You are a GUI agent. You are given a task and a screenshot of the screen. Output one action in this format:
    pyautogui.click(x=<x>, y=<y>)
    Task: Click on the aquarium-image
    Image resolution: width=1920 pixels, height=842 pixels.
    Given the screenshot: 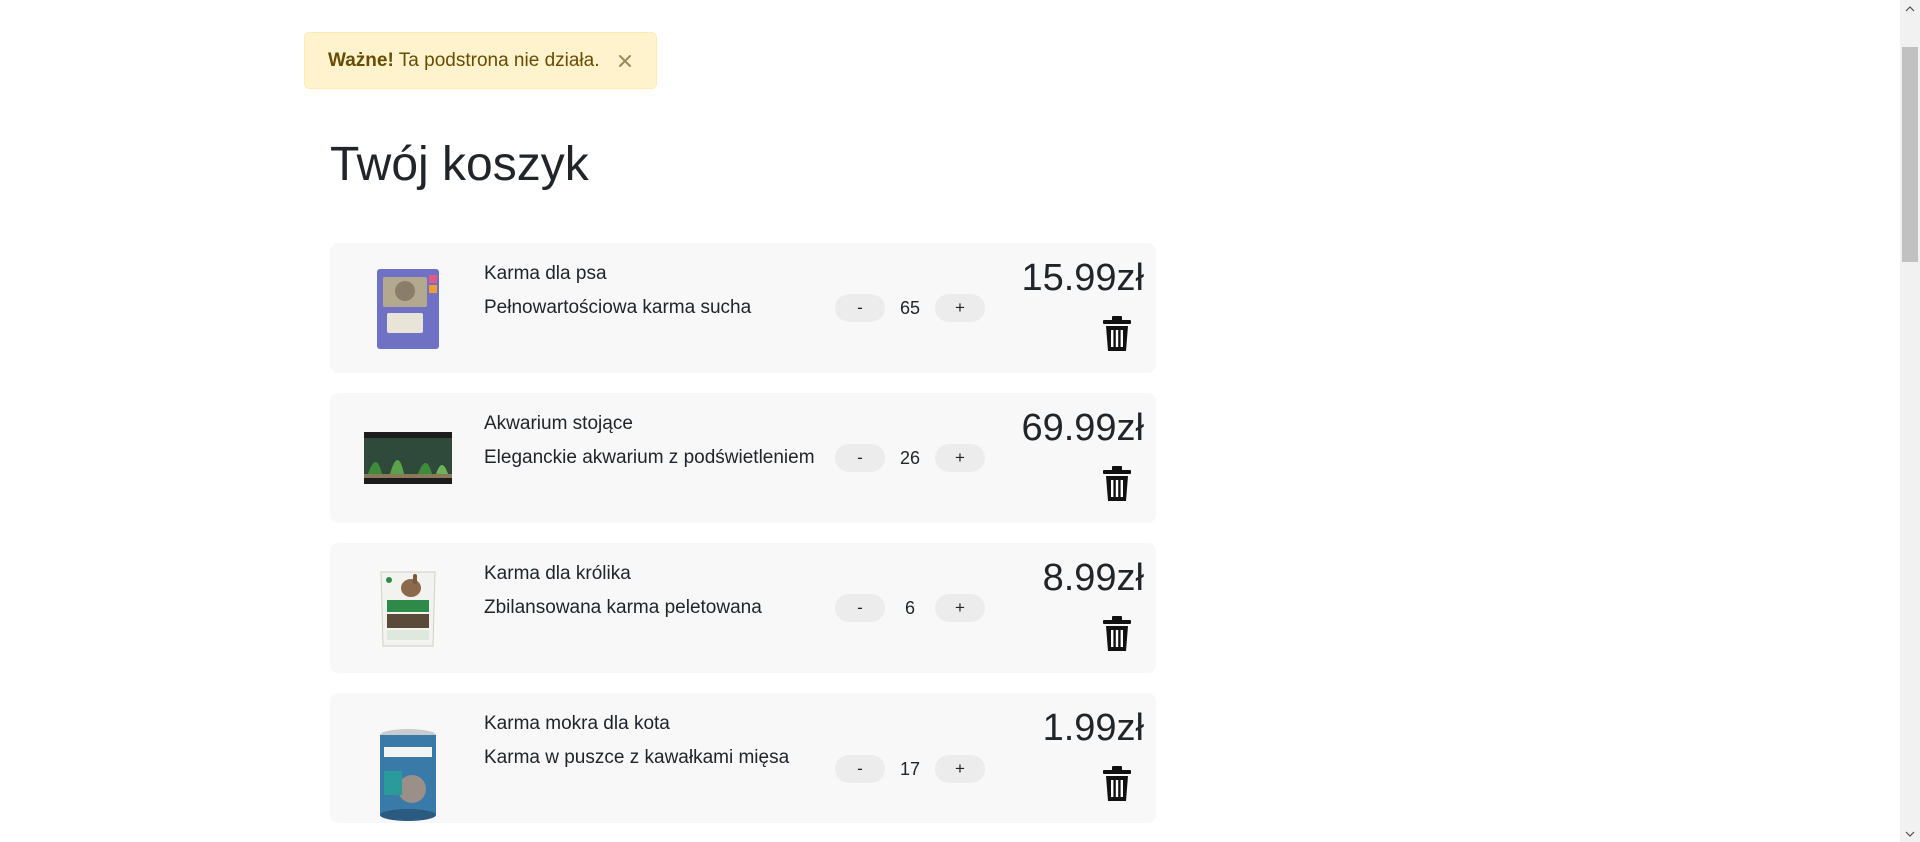 What is the action you would take?
    pyautogui.click(x=408, y=458)
    